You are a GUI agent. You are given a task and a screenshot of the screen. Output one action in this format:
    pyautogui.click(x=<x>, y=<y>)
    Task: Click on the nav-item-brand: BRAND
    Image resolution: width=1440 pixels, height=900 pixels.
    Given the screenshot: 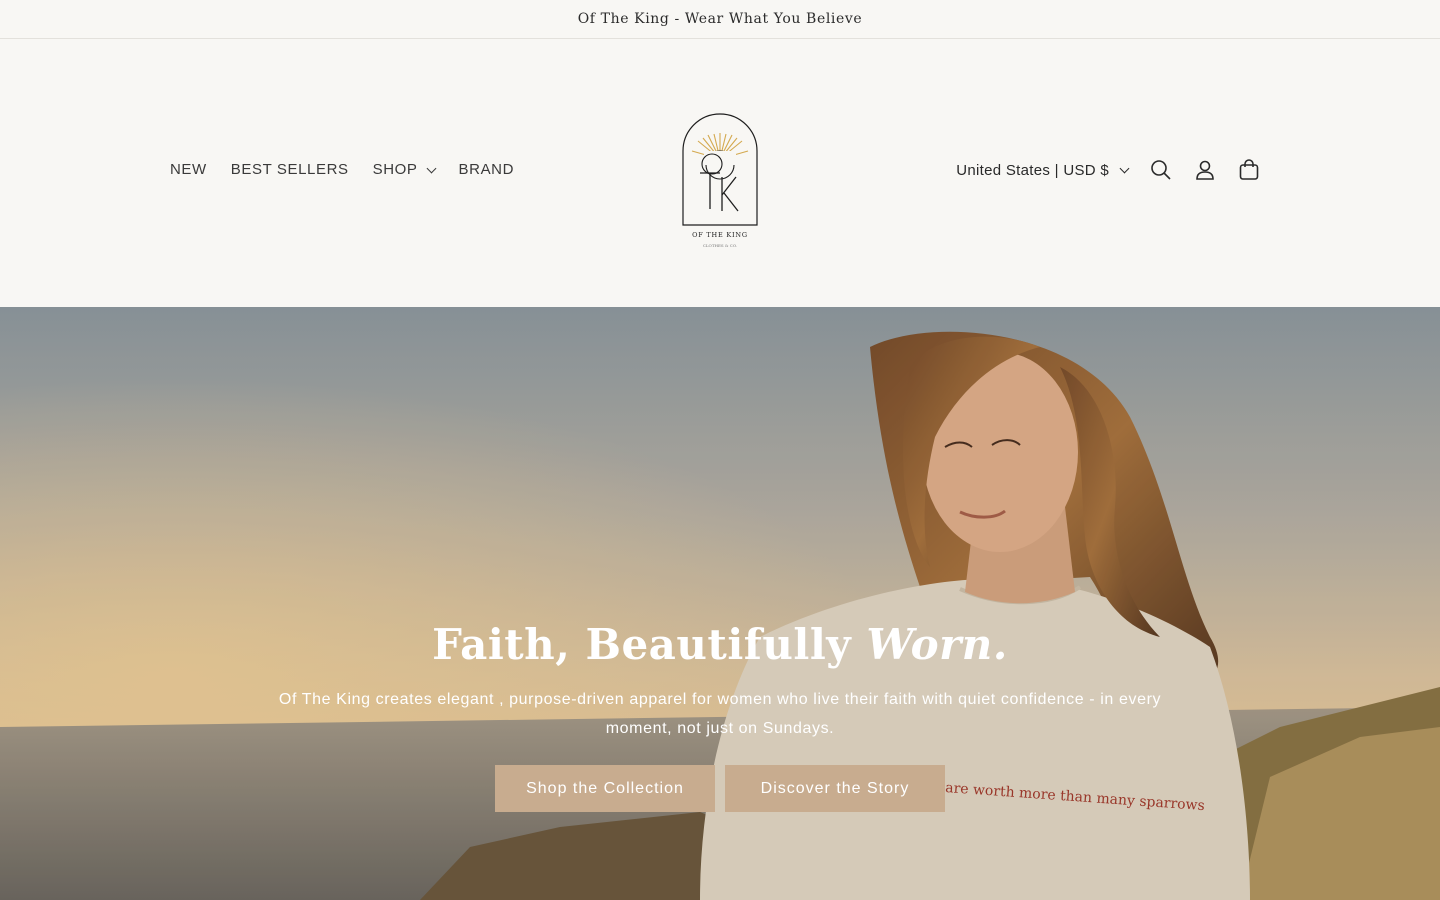 What is the action you would take?
    pyautogui.click(x=487, y=169)
    